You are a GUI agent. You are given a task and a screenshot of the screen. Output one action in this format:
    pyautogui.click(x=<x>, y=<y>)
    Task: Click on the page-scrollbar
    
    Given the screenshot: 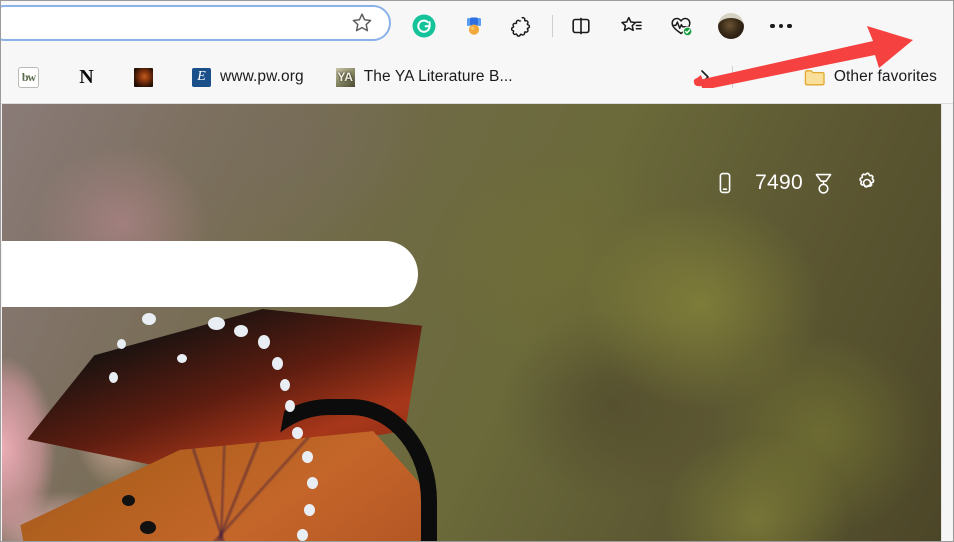 What is the action you would take?
    pyautogui.click(x=946, y=322)
    